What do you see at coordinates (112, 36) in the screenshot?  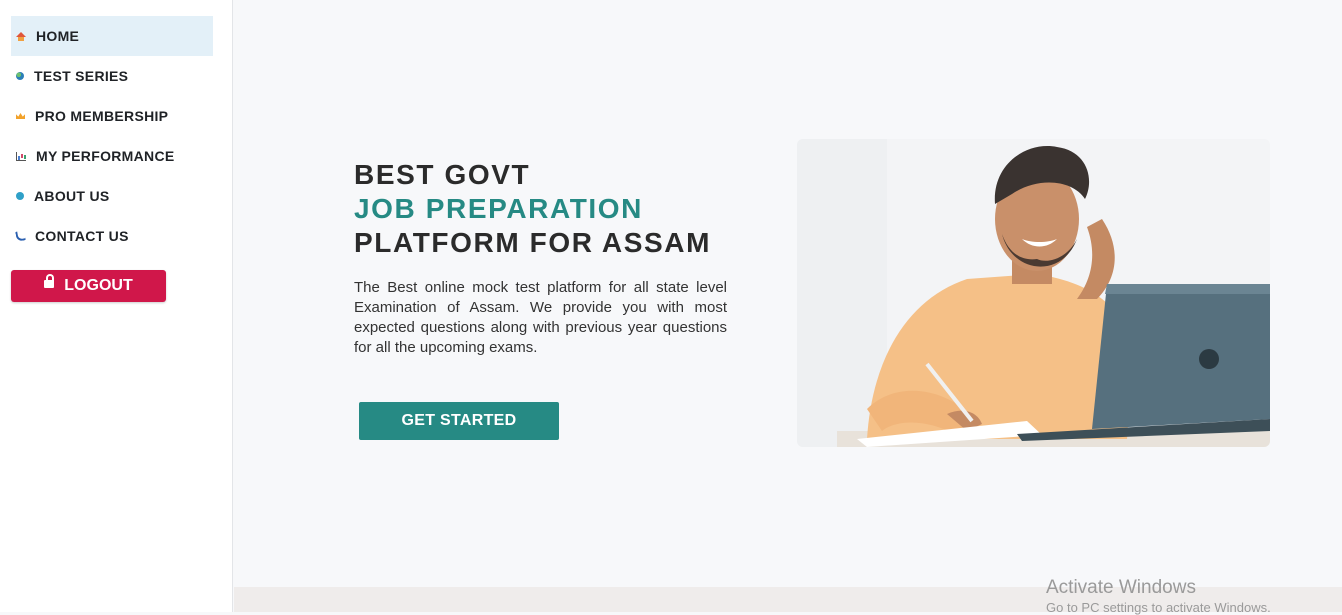 I see `sidebar-item-home: HOME` at bounding box center [112, 36].